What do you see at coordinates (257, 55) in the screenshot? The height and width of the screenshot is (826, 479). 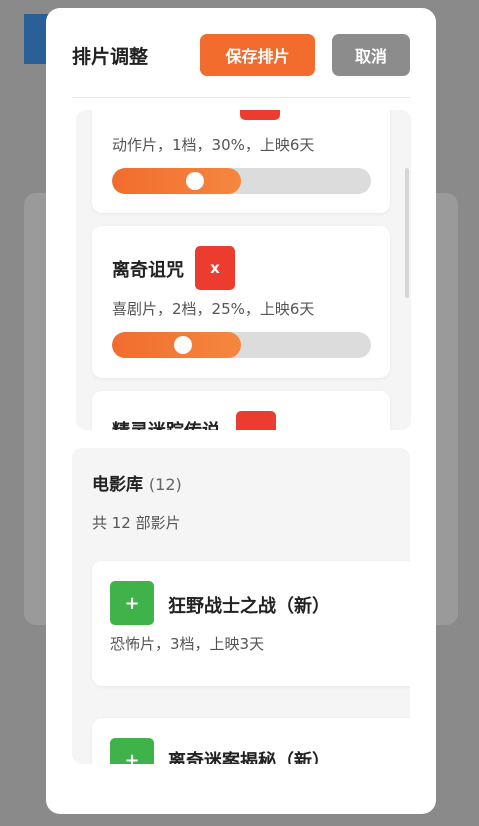 I see `save-schedule-button: 保存排片` at bounding box center [257, 55].